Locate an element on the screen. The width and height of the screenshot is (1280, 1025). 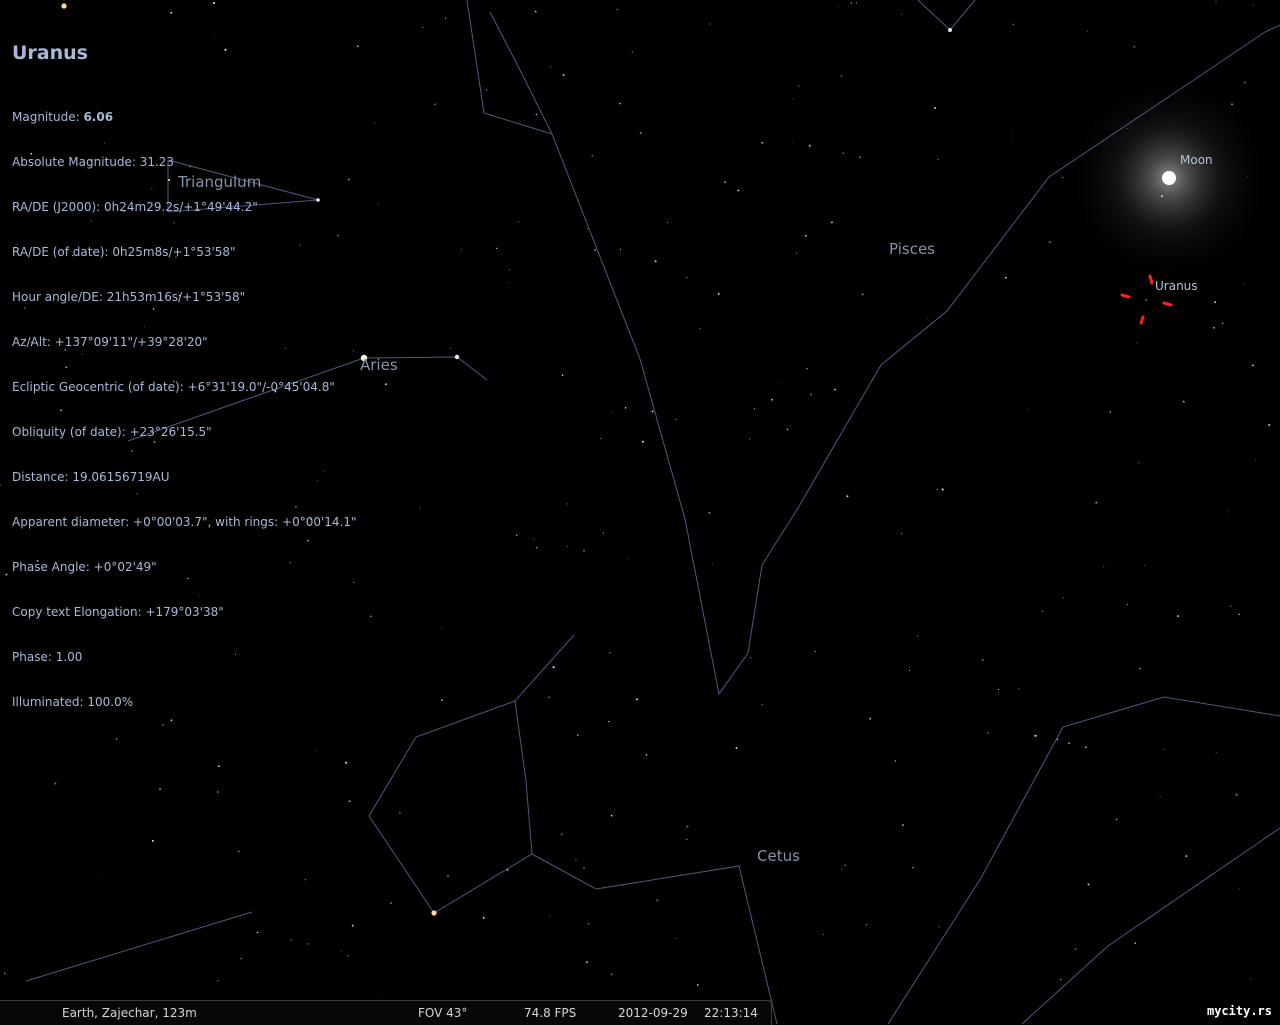
uranus-label: Uranus is located at coordinates (1176, 286).